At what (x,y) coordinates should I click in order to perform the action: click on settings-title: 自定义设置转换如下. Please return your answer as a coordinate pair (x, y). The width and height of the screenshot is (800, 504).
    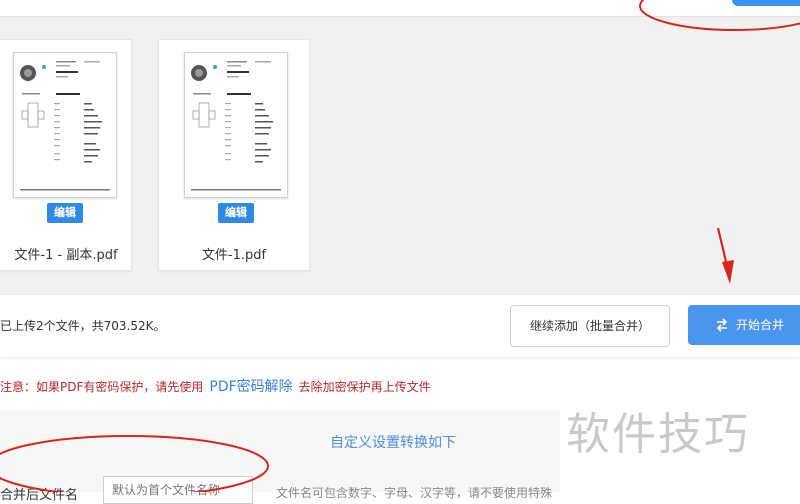
    Looking at the image, I should click on (393, 443).